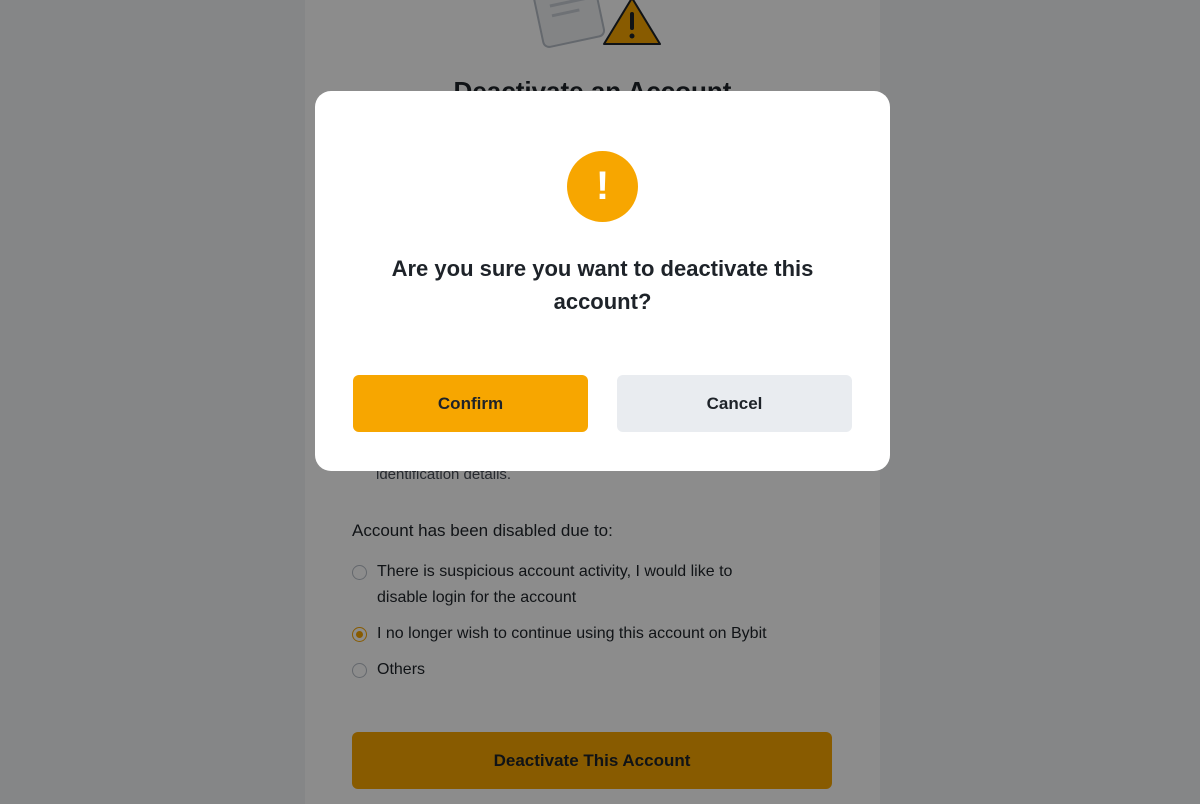 Image resolution: width=1200 pixels, height=804 pixels. I want to click on cancel-button: Cancel, so click(734, 403).